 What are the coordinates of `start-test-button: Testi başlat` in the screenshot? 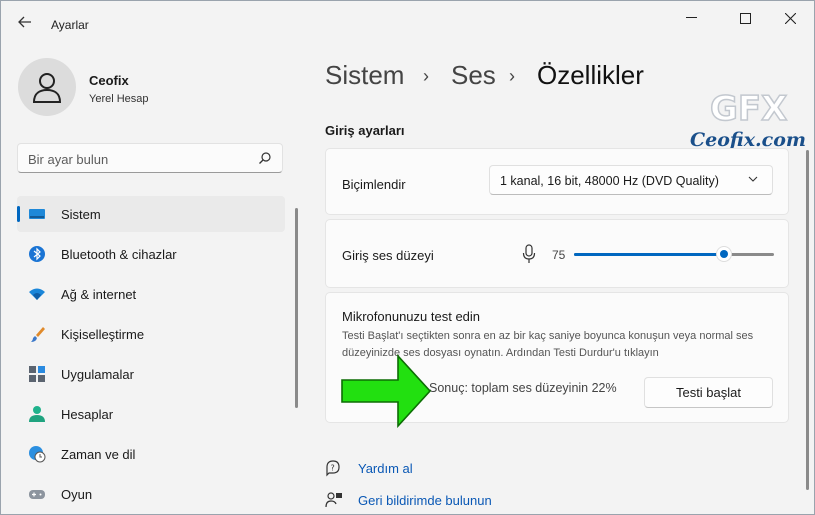 It's located at (708, 392).